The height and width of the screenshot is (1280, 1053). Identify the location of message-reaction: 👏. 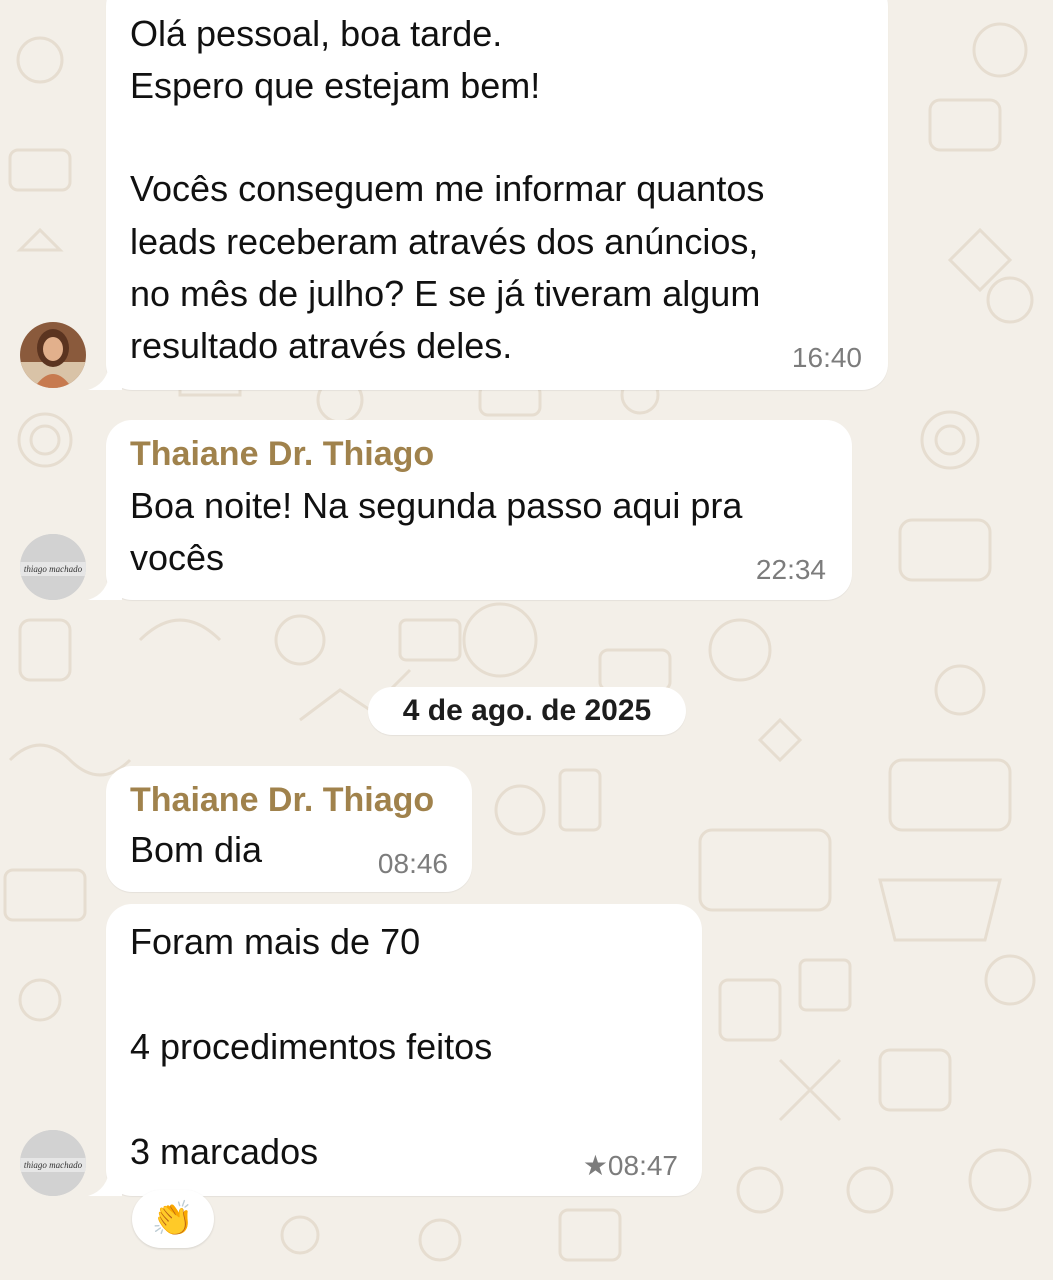
(173, 1219).